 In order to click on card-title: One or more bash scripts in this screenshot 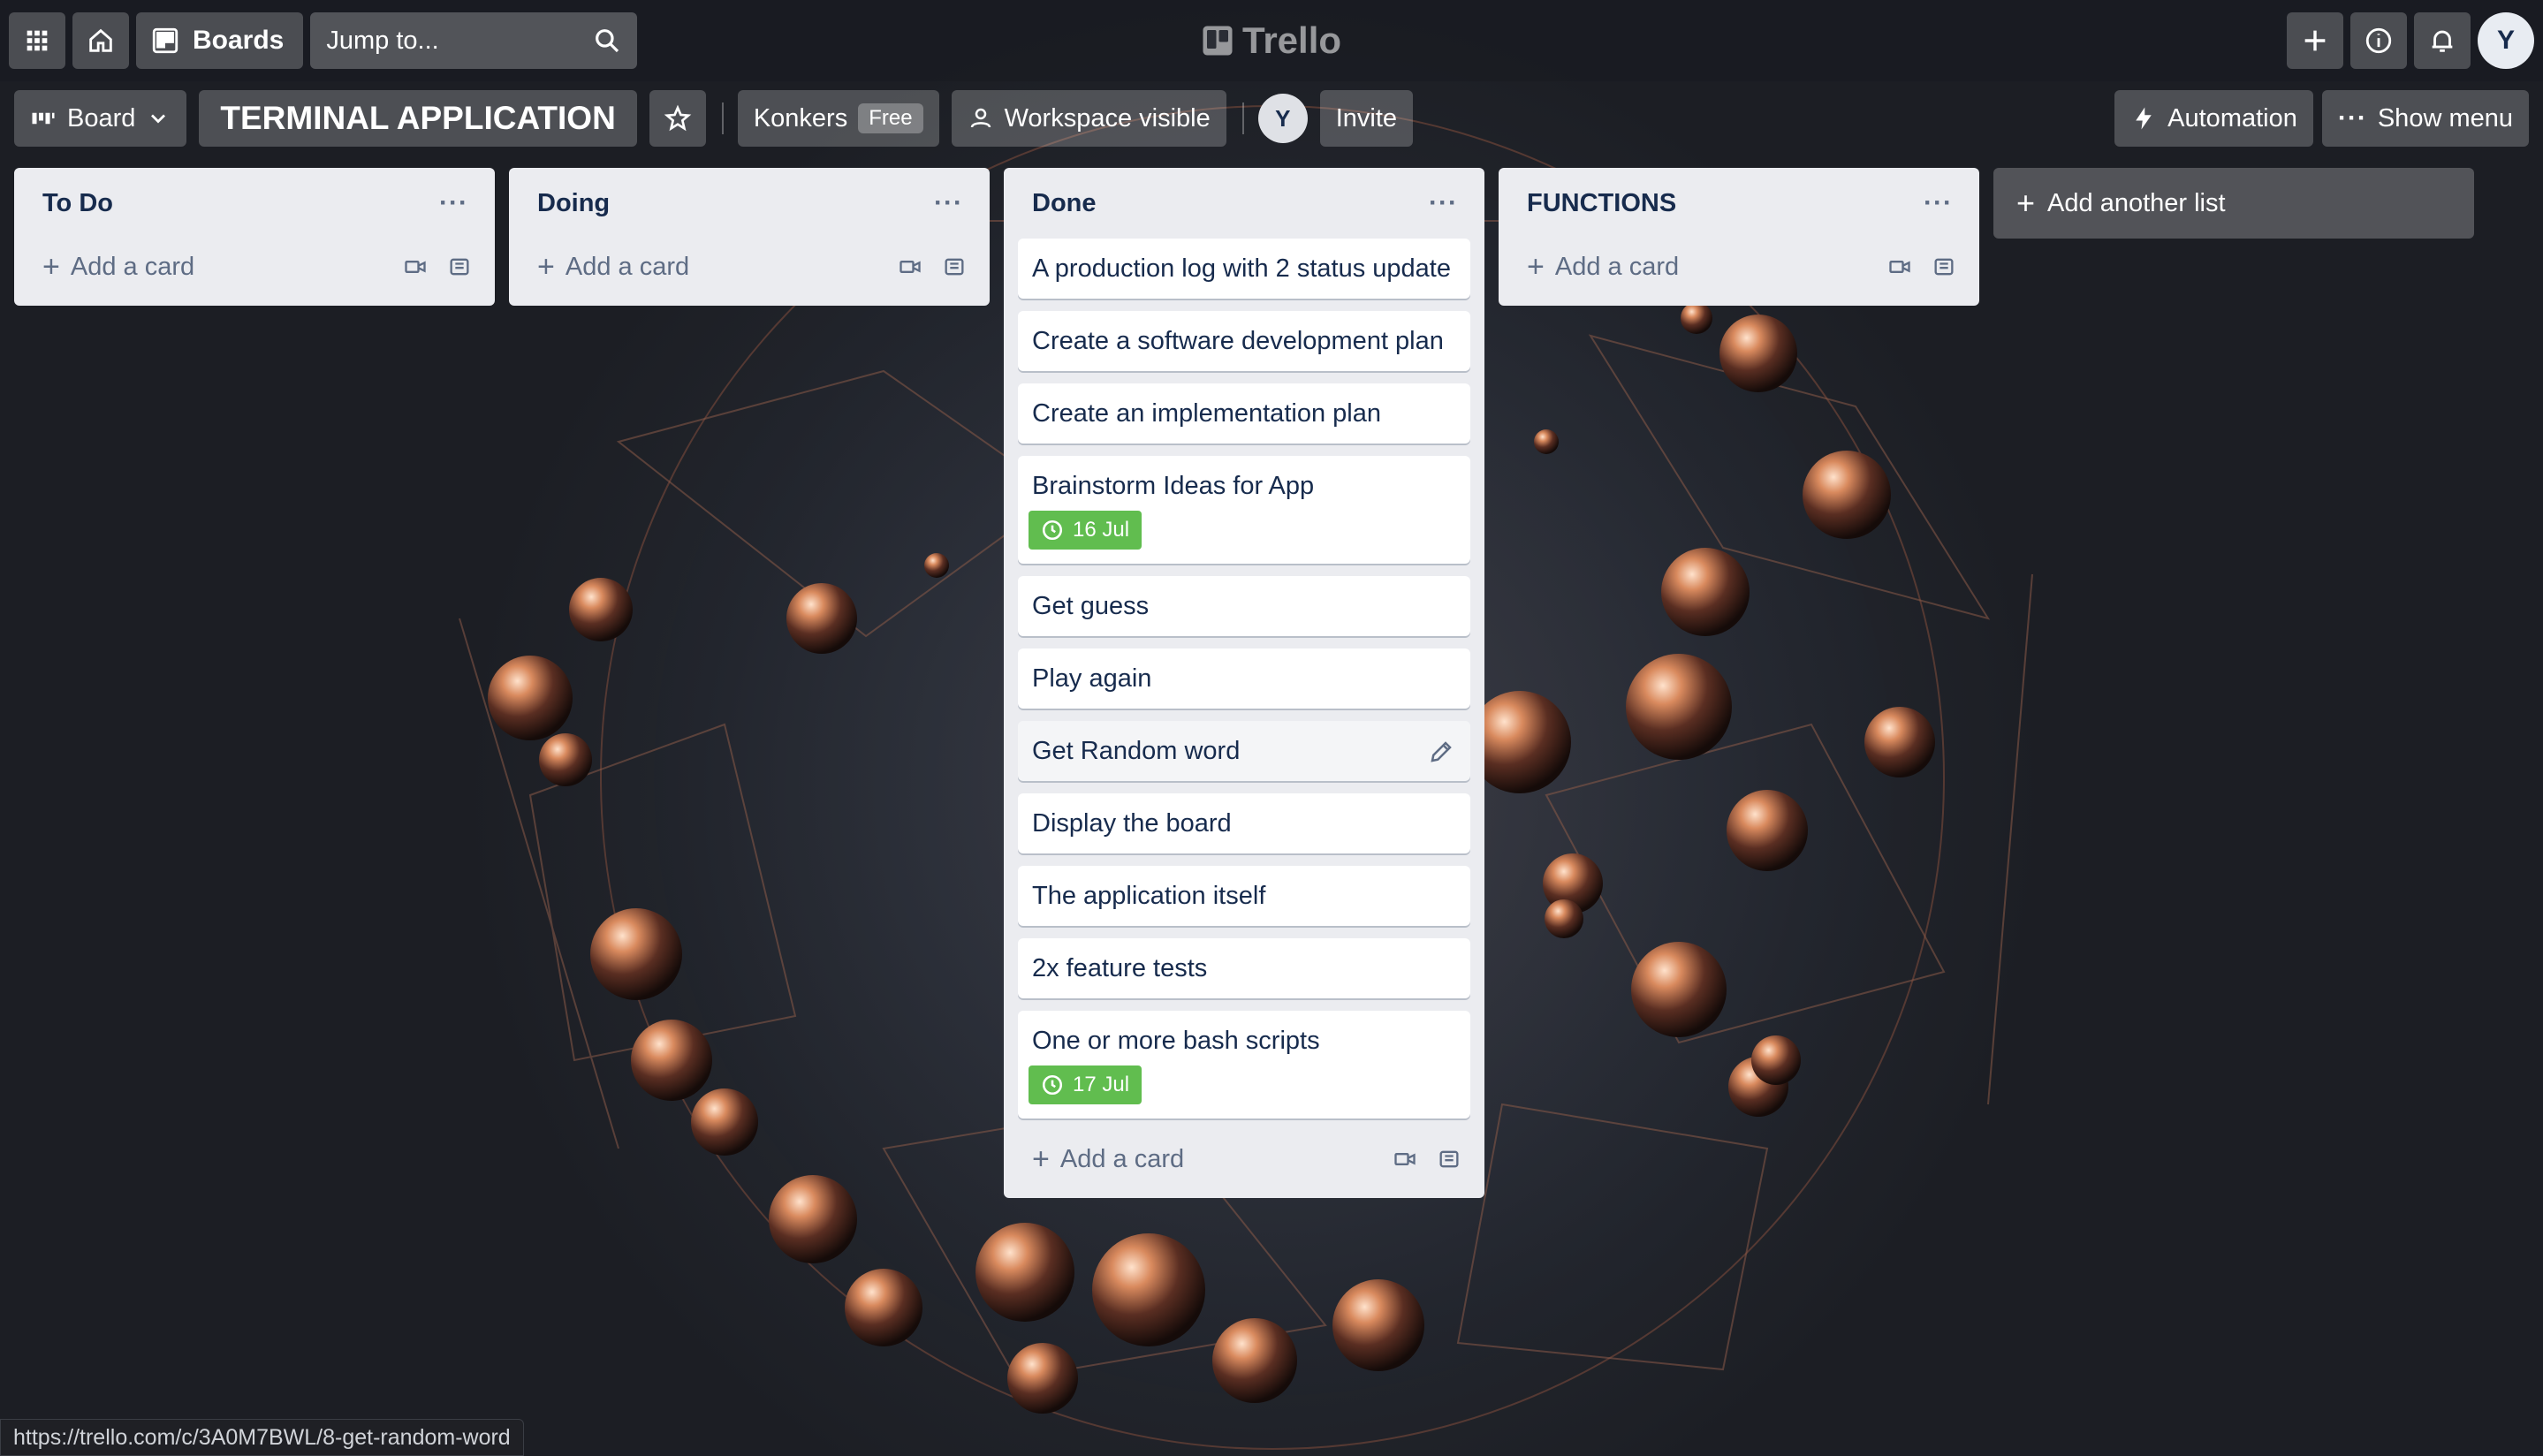, I will do `click(1176, 1041)`.